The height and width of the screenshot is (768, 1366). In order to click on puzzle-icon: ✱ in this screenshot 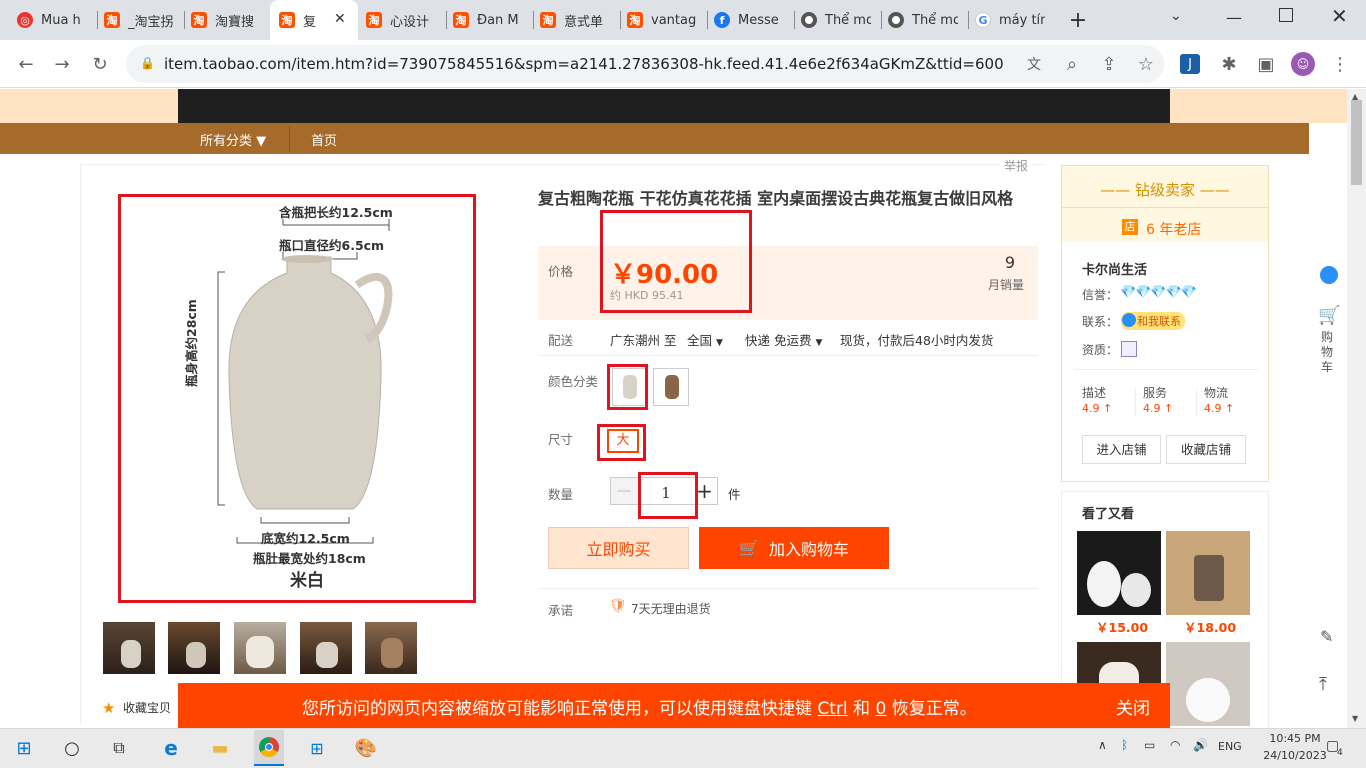, I will do `click(1229, 64)`.